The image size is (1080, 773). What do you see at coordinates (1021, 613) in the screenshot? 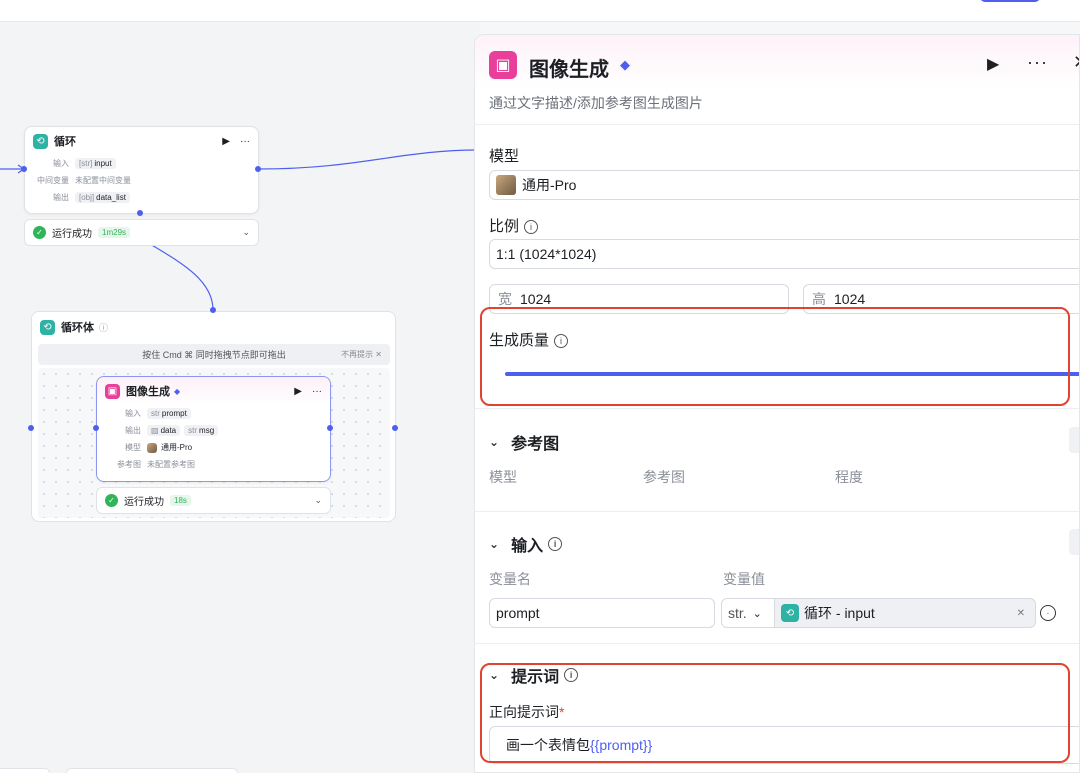
I see `clear-icon: ✕` at bounding box center [1021, 613].